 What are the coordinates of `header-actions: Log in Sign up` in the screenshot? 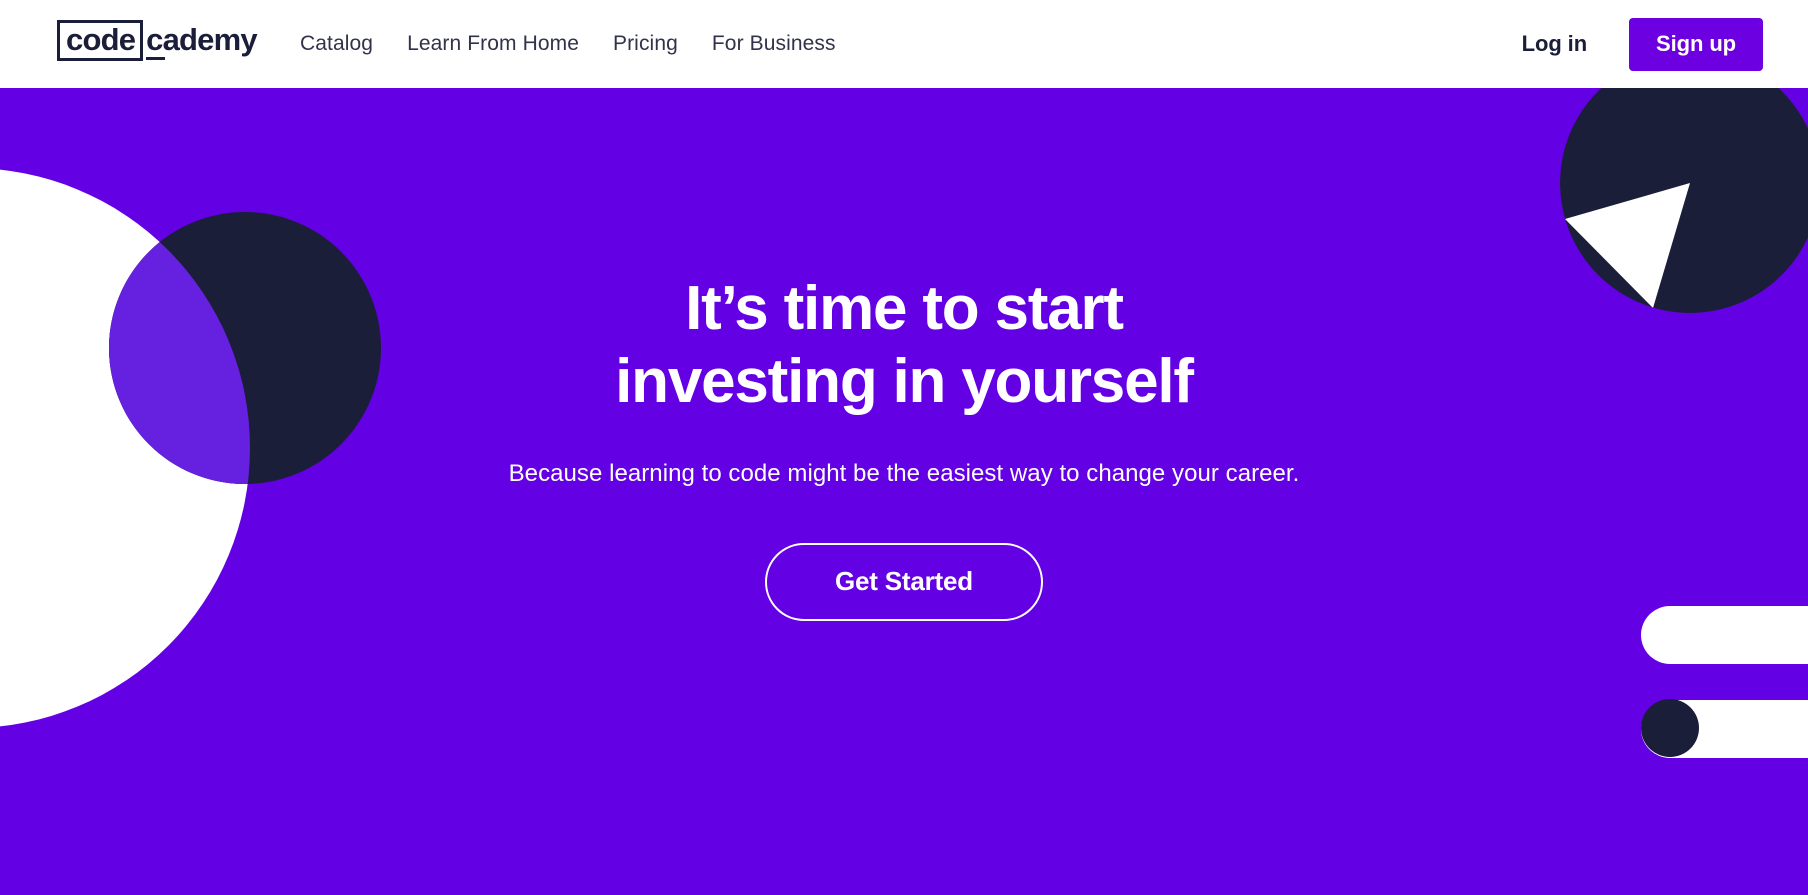 It's located at (1642, 44).